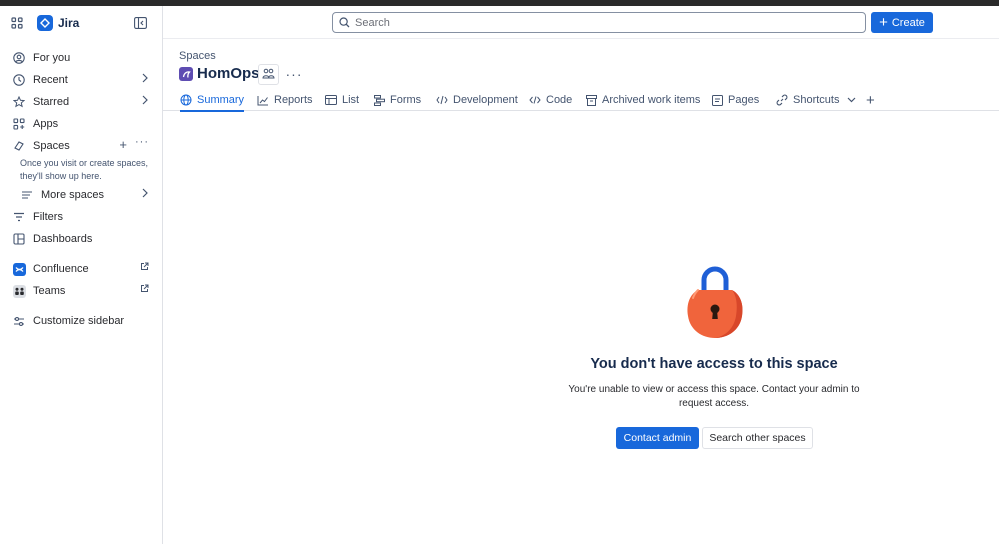  I want to click on link-icon, so click(782, 100).